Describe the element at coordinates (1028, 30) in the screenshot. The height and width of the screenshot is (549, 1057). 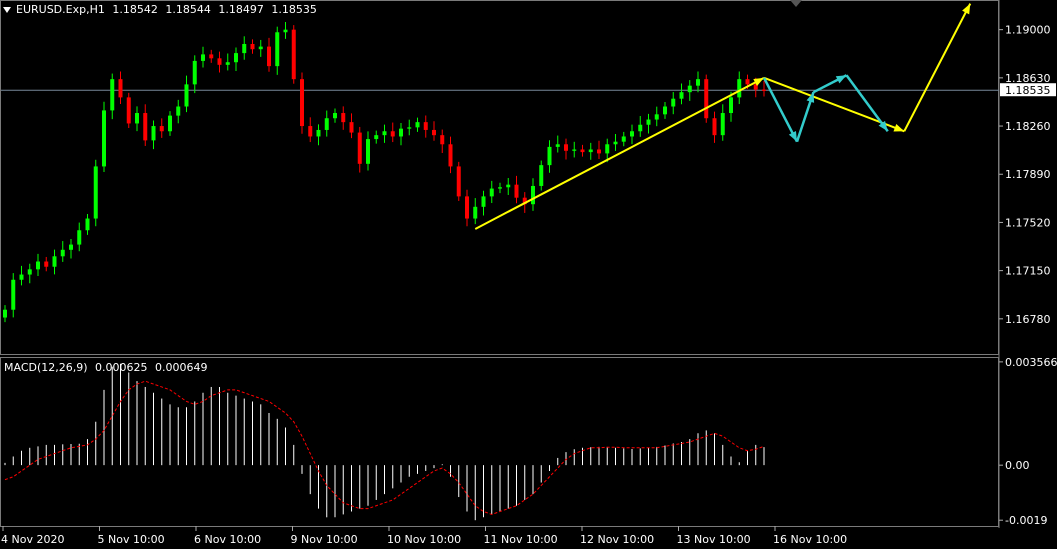
I see `price-tick-label: 1.19000` at that location.